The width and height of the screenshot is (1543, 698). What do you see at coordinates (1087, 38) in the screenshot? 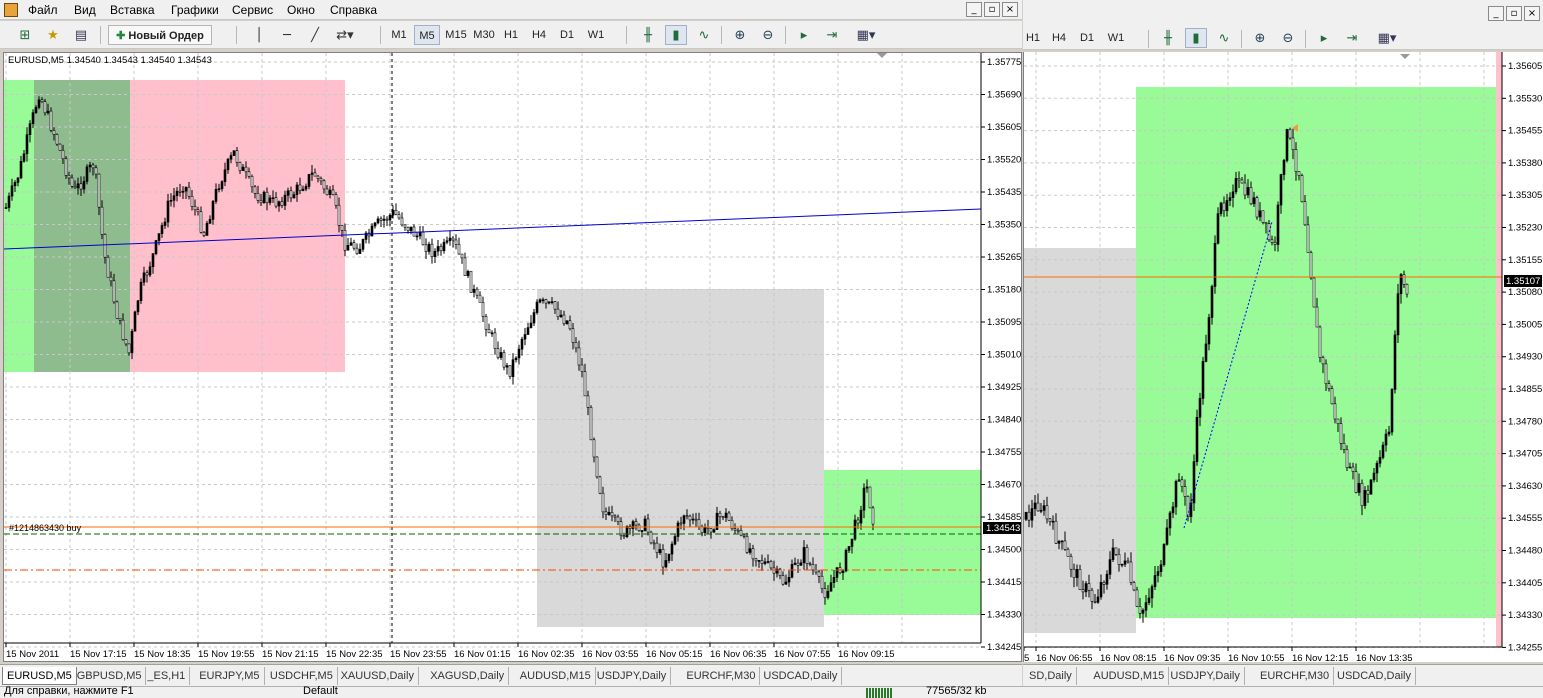
I see `tf2-d1: D1` at bounding box center [1087, 38].